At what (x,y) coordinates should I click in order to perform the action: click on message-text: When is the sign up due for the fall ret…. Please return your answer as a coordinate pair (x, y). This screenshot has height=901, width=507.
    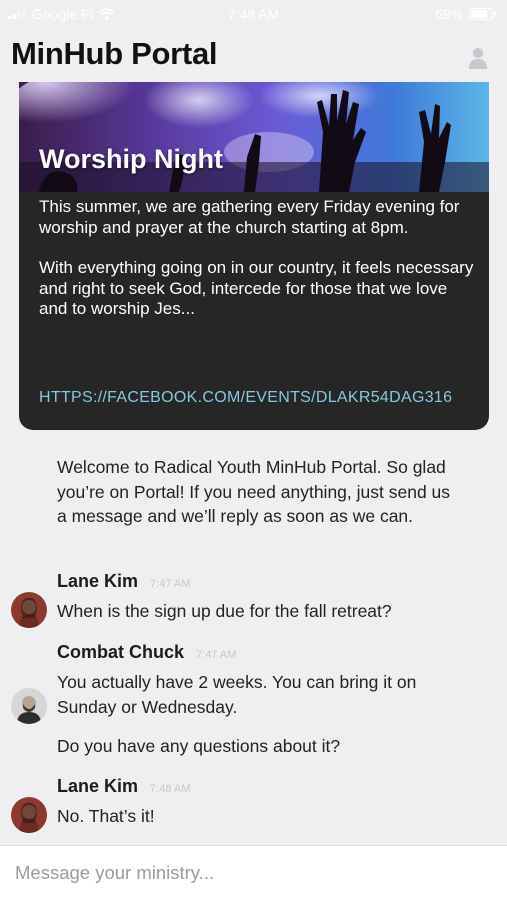
    Looking at the image, I should click on (224, 611).